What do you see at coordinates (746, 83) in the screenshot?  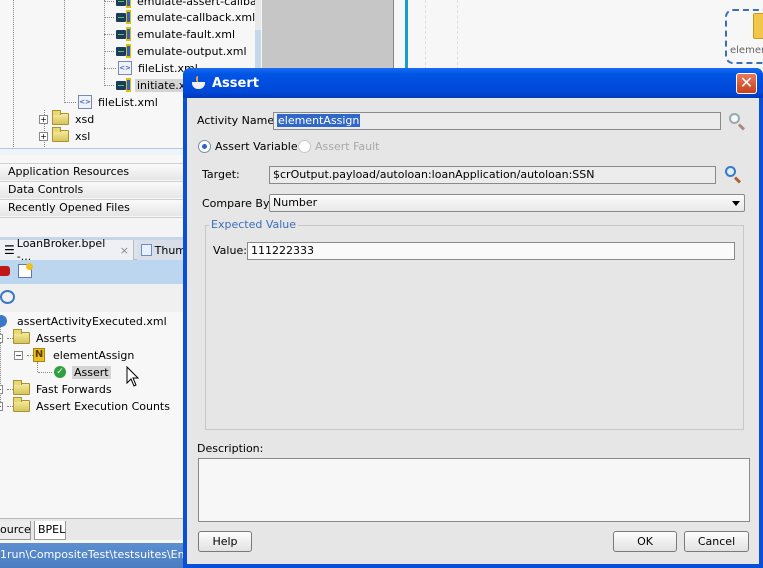 I see `close-button: ✕` at bounding box center [746, 83].